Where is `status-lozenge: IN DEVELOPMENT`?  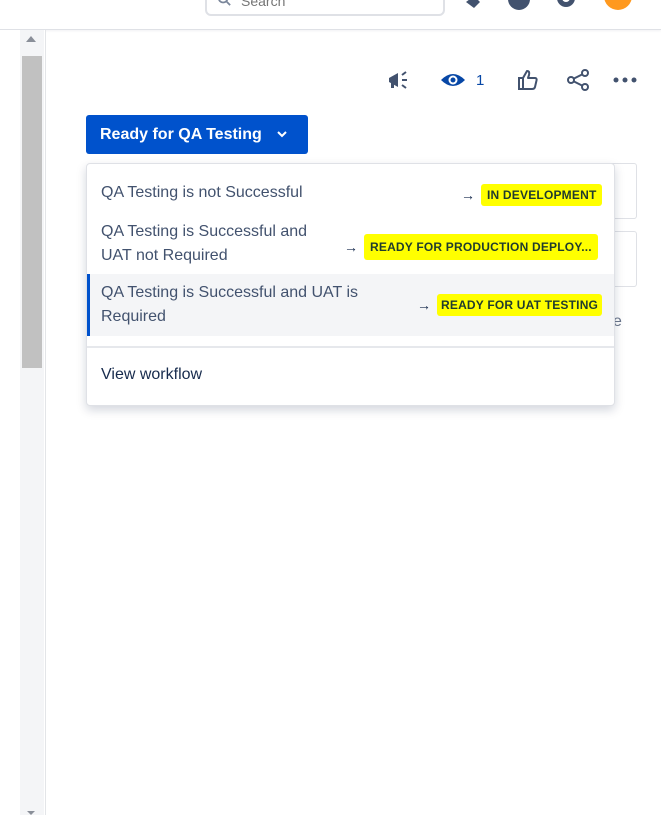 status-lozenge: IN DEVELOPMENT is located at coordinates (542, 195).